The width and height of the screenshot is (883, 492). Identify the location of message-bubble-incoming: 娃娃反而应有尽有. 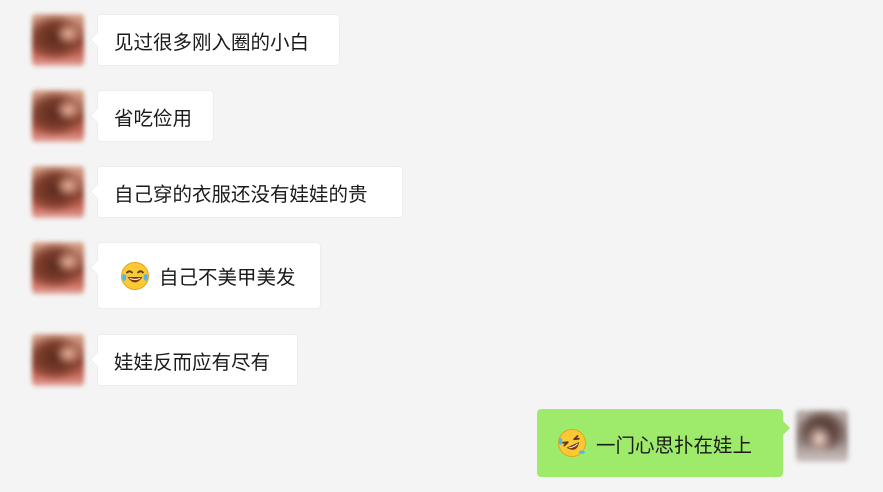
(197, 360).